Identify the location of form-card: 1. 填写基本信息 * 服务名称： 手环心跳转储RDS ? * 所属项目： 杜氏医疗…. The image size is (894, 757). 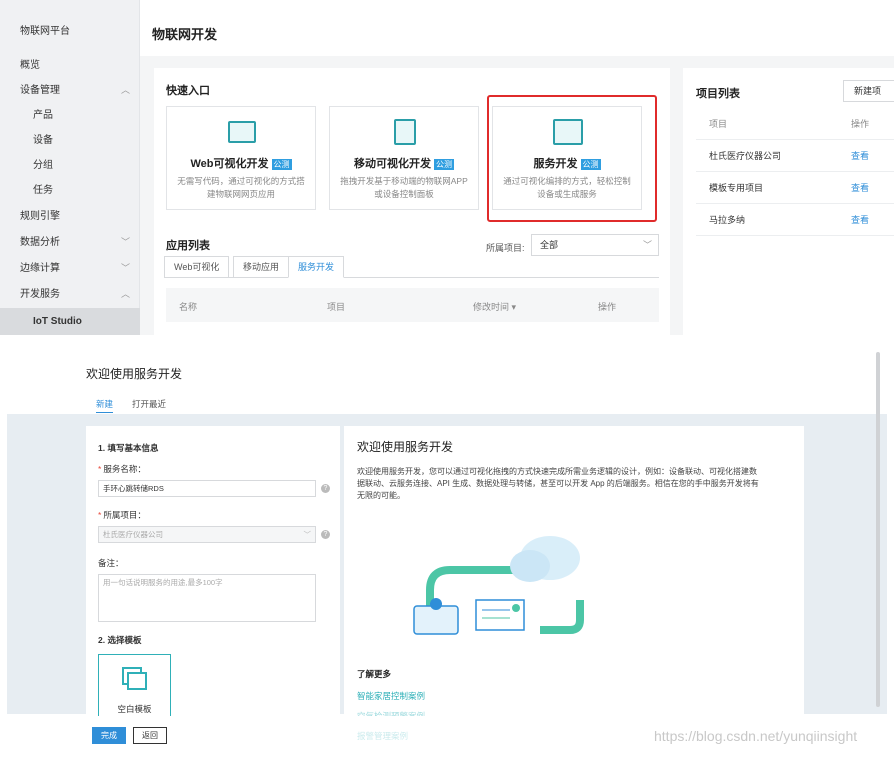
(213, 572).